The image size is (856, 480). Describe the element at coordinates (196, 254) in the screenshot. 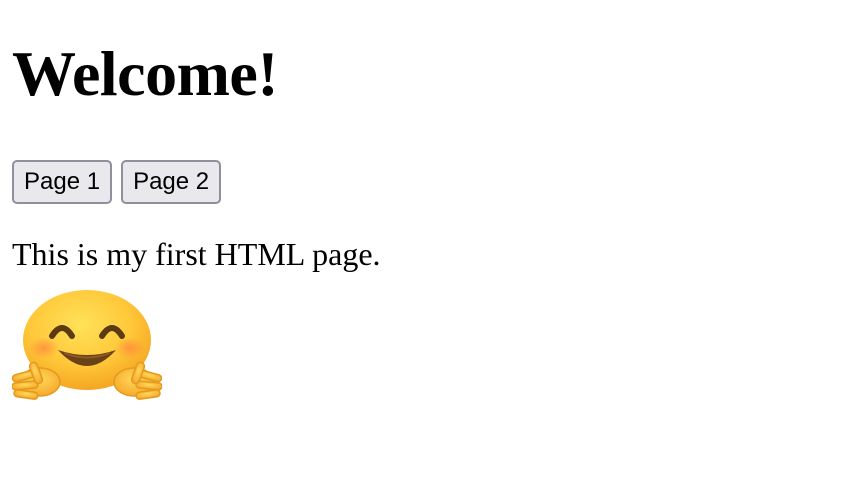

I see `intro-text: This is my first HTML page.` at that location.